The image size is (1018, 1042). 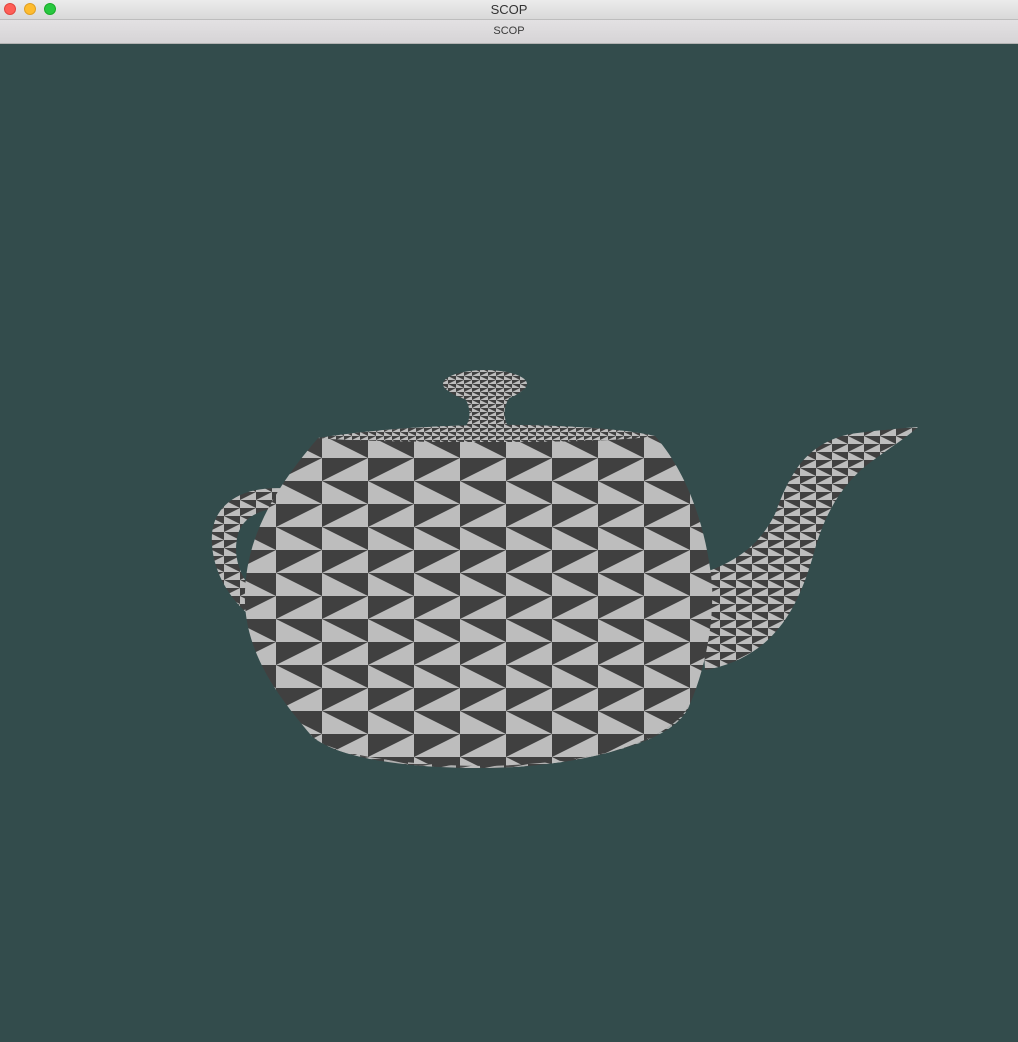 I want to click on window-title: SCOP, so click(x=509, y=9).